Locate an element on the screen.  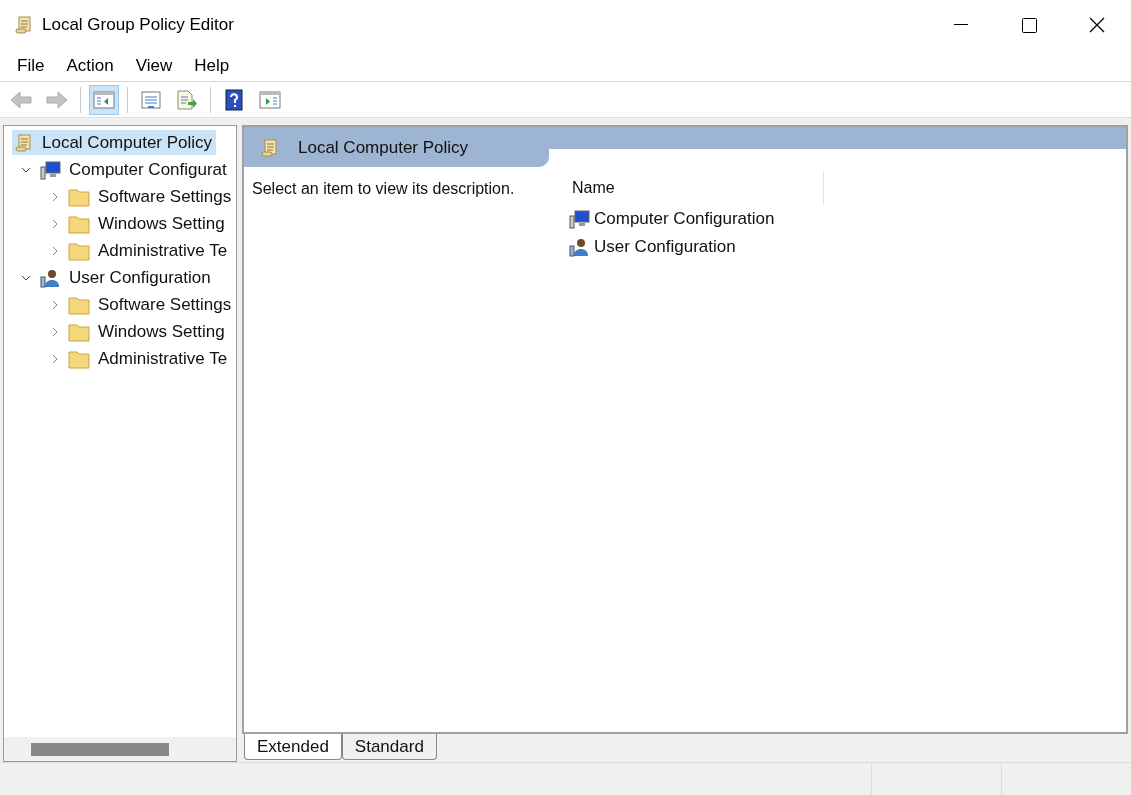
horizontal-scrollbar is located at coordinates (120, 749).